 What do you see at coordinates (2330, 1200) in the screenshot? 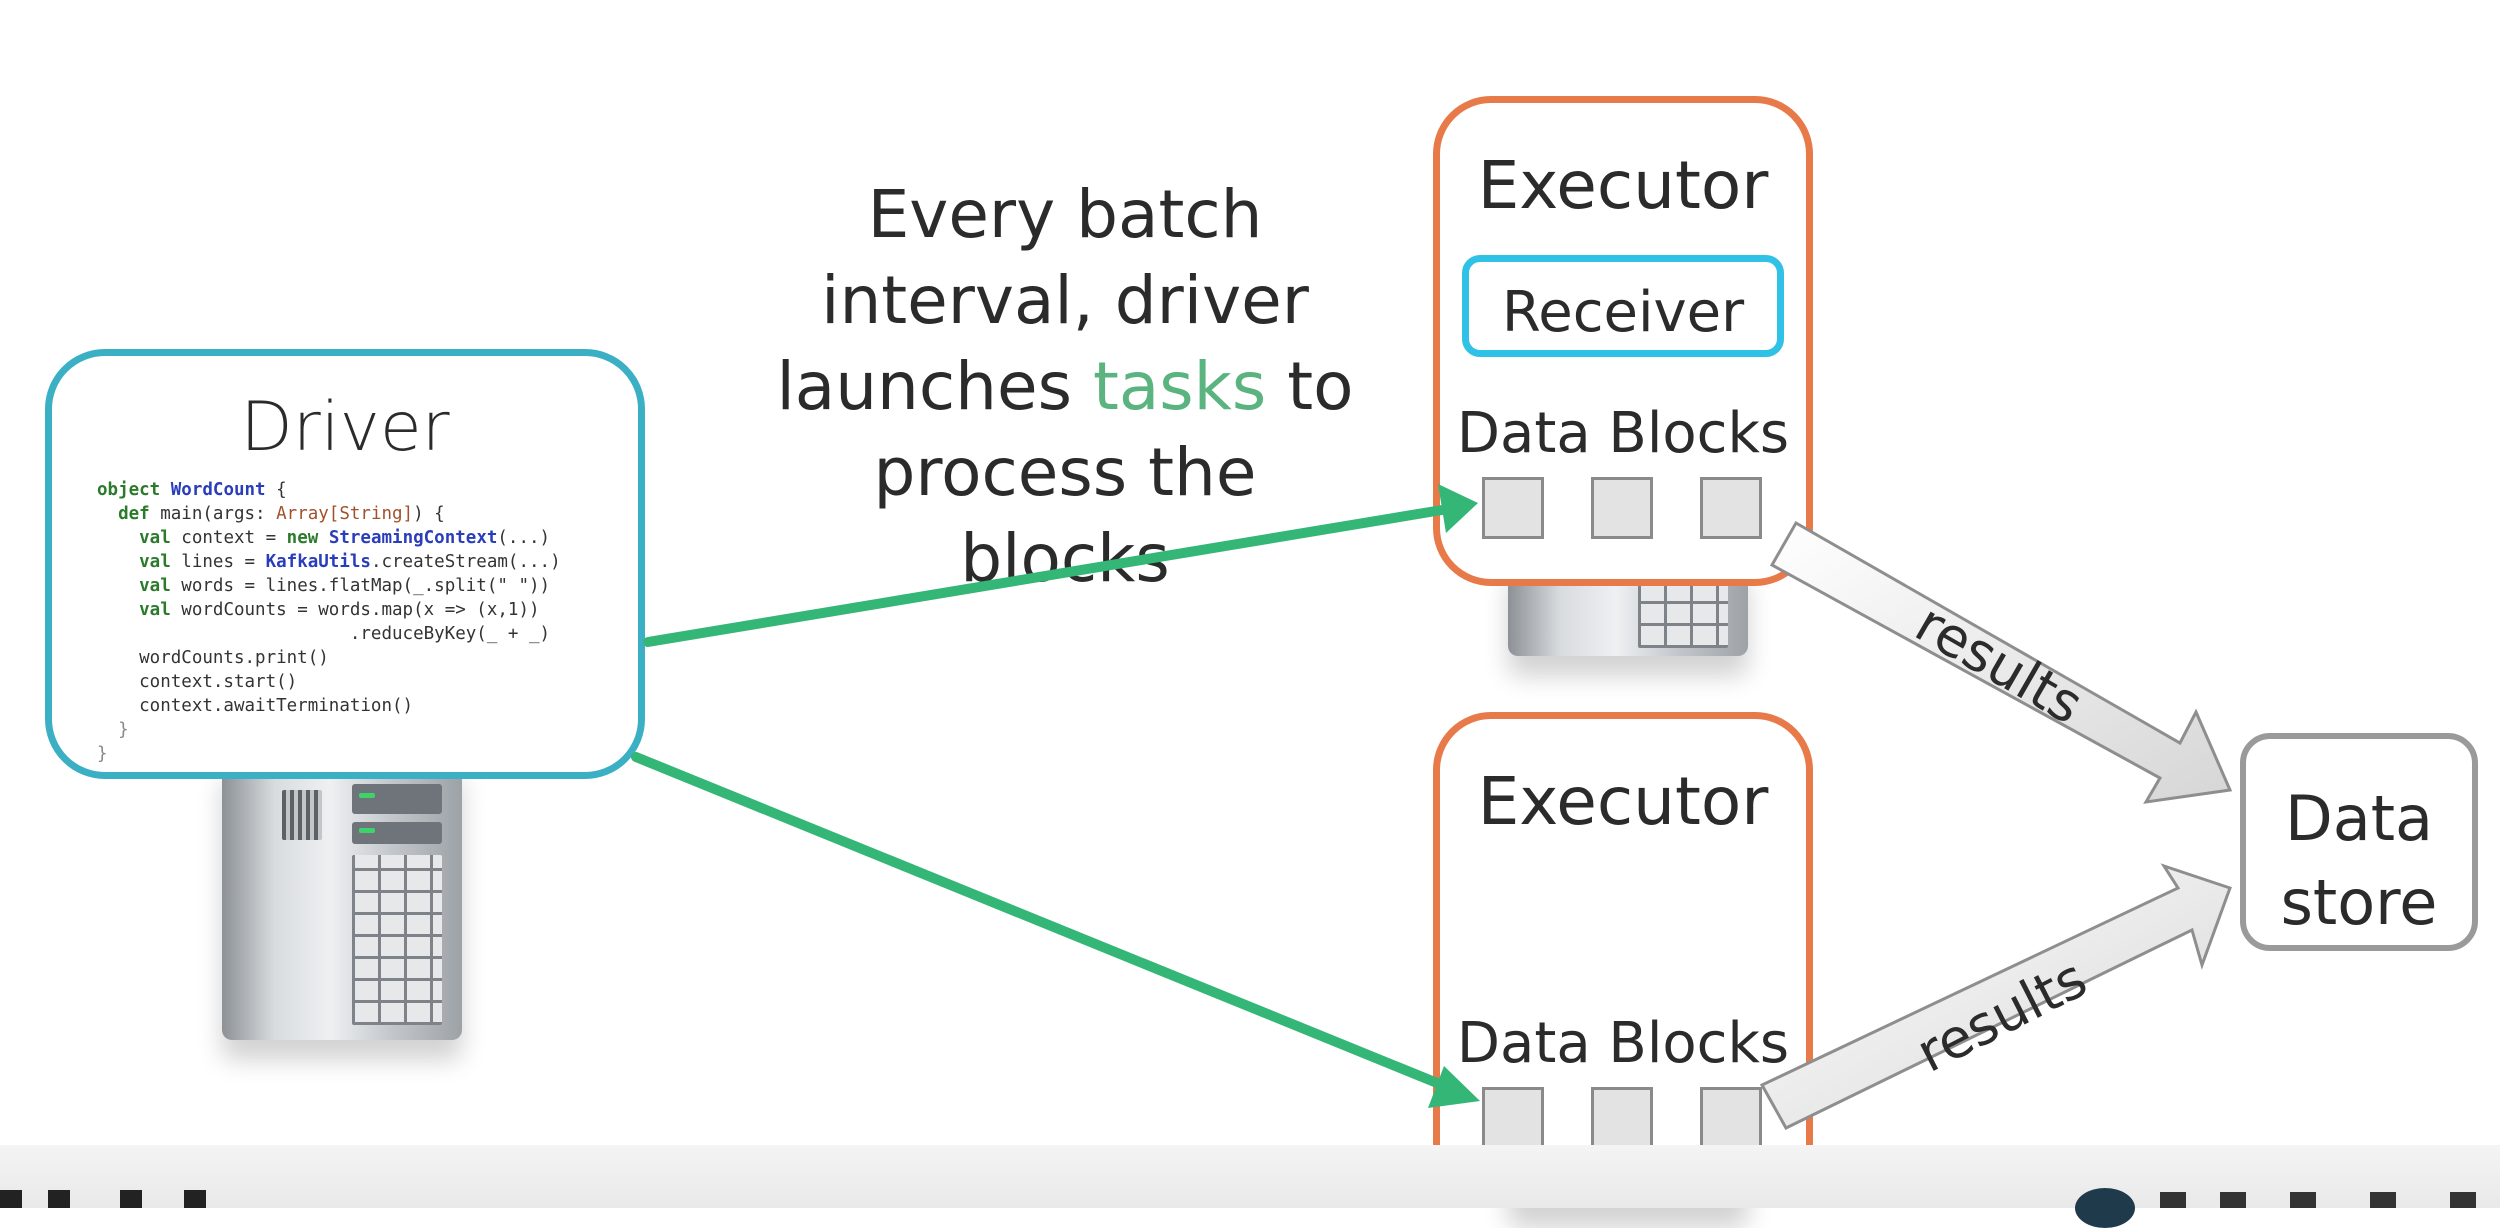
I see `bottom-right-logo-fragment` at bounding box center [2330, 1200].